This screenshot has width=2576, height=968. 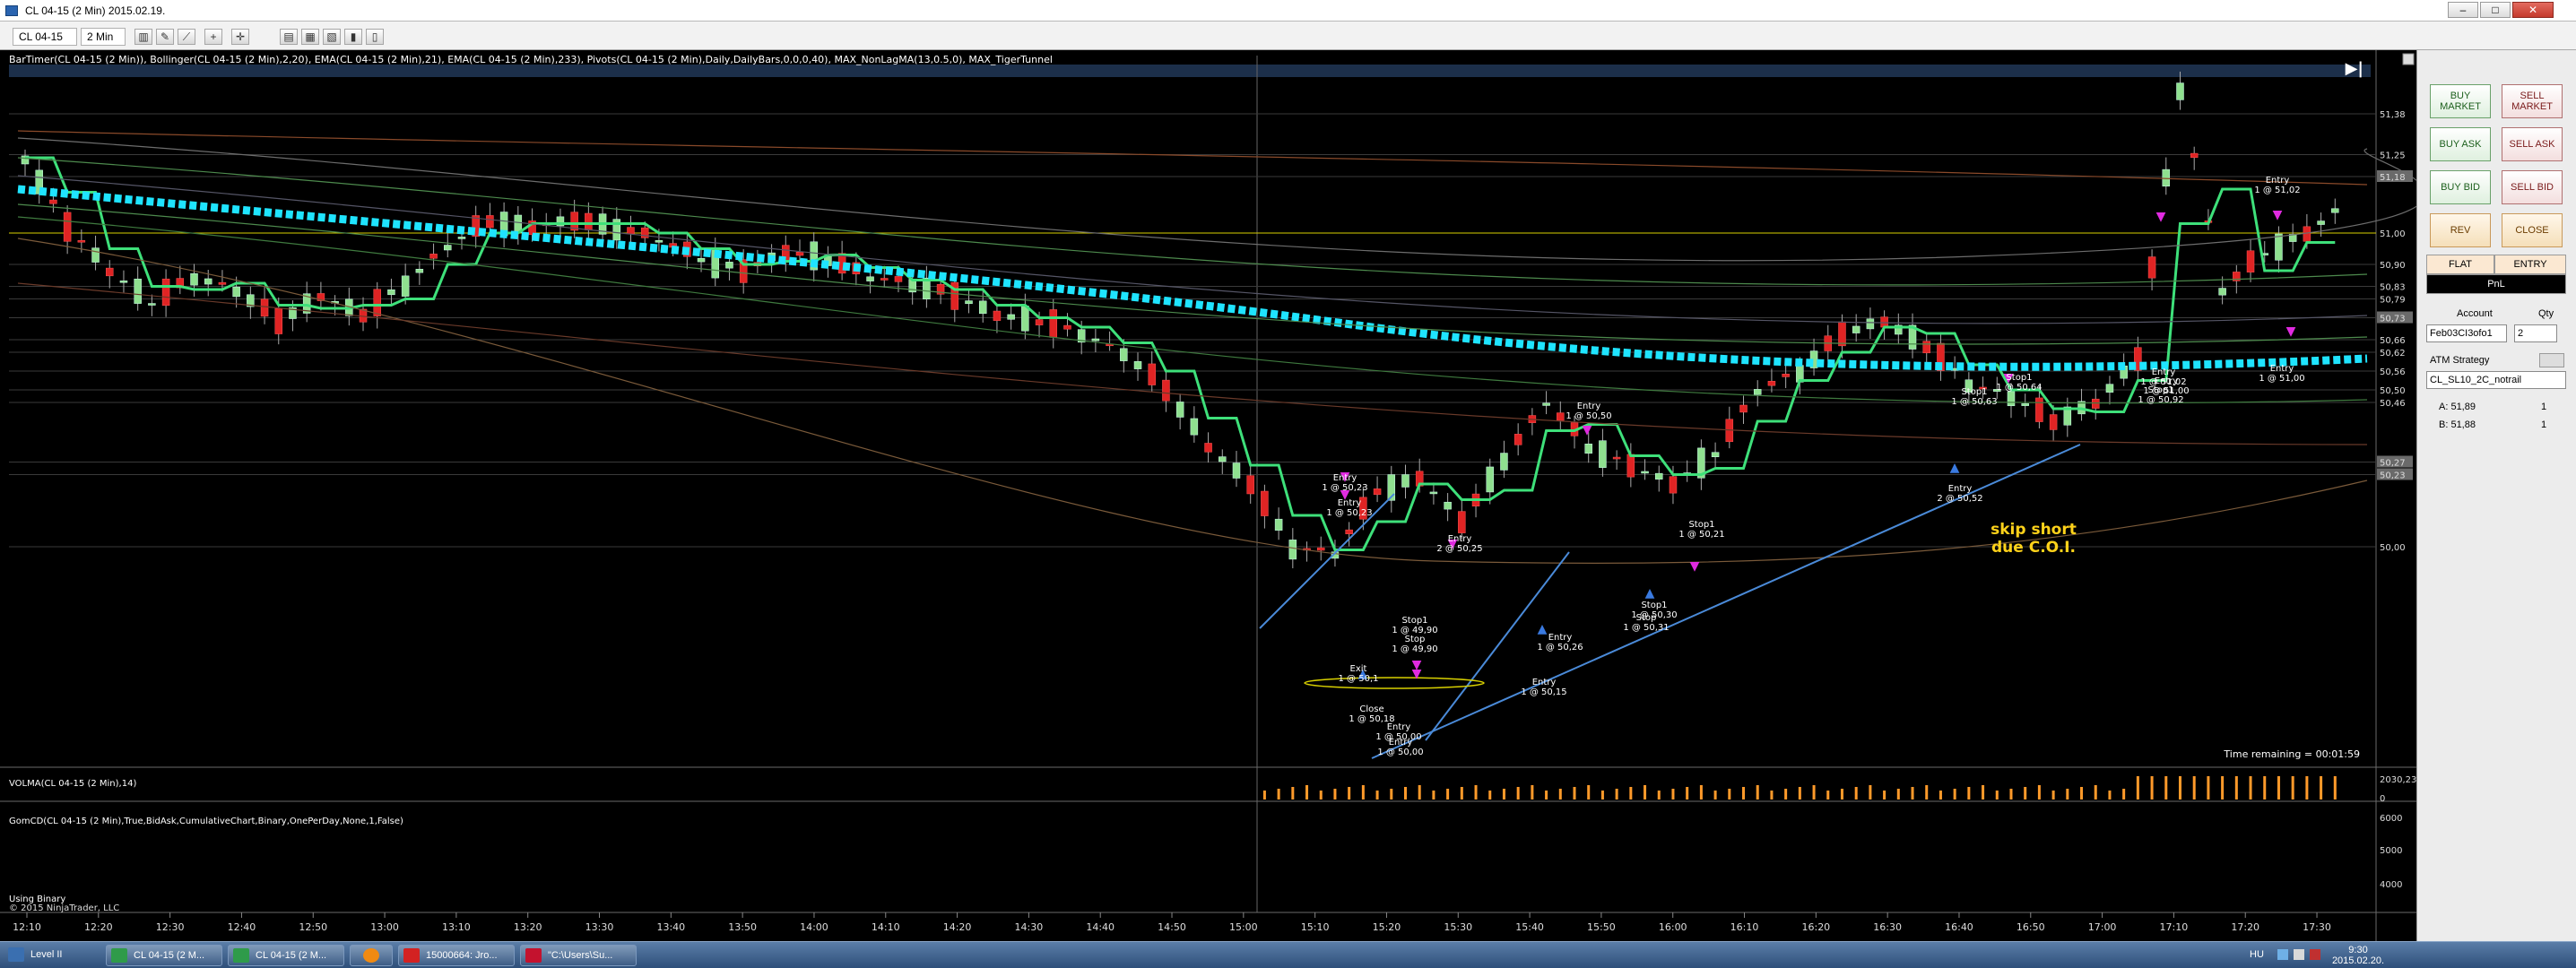 I want to click on time-label: 16:30, so click(x=1887, y=927).